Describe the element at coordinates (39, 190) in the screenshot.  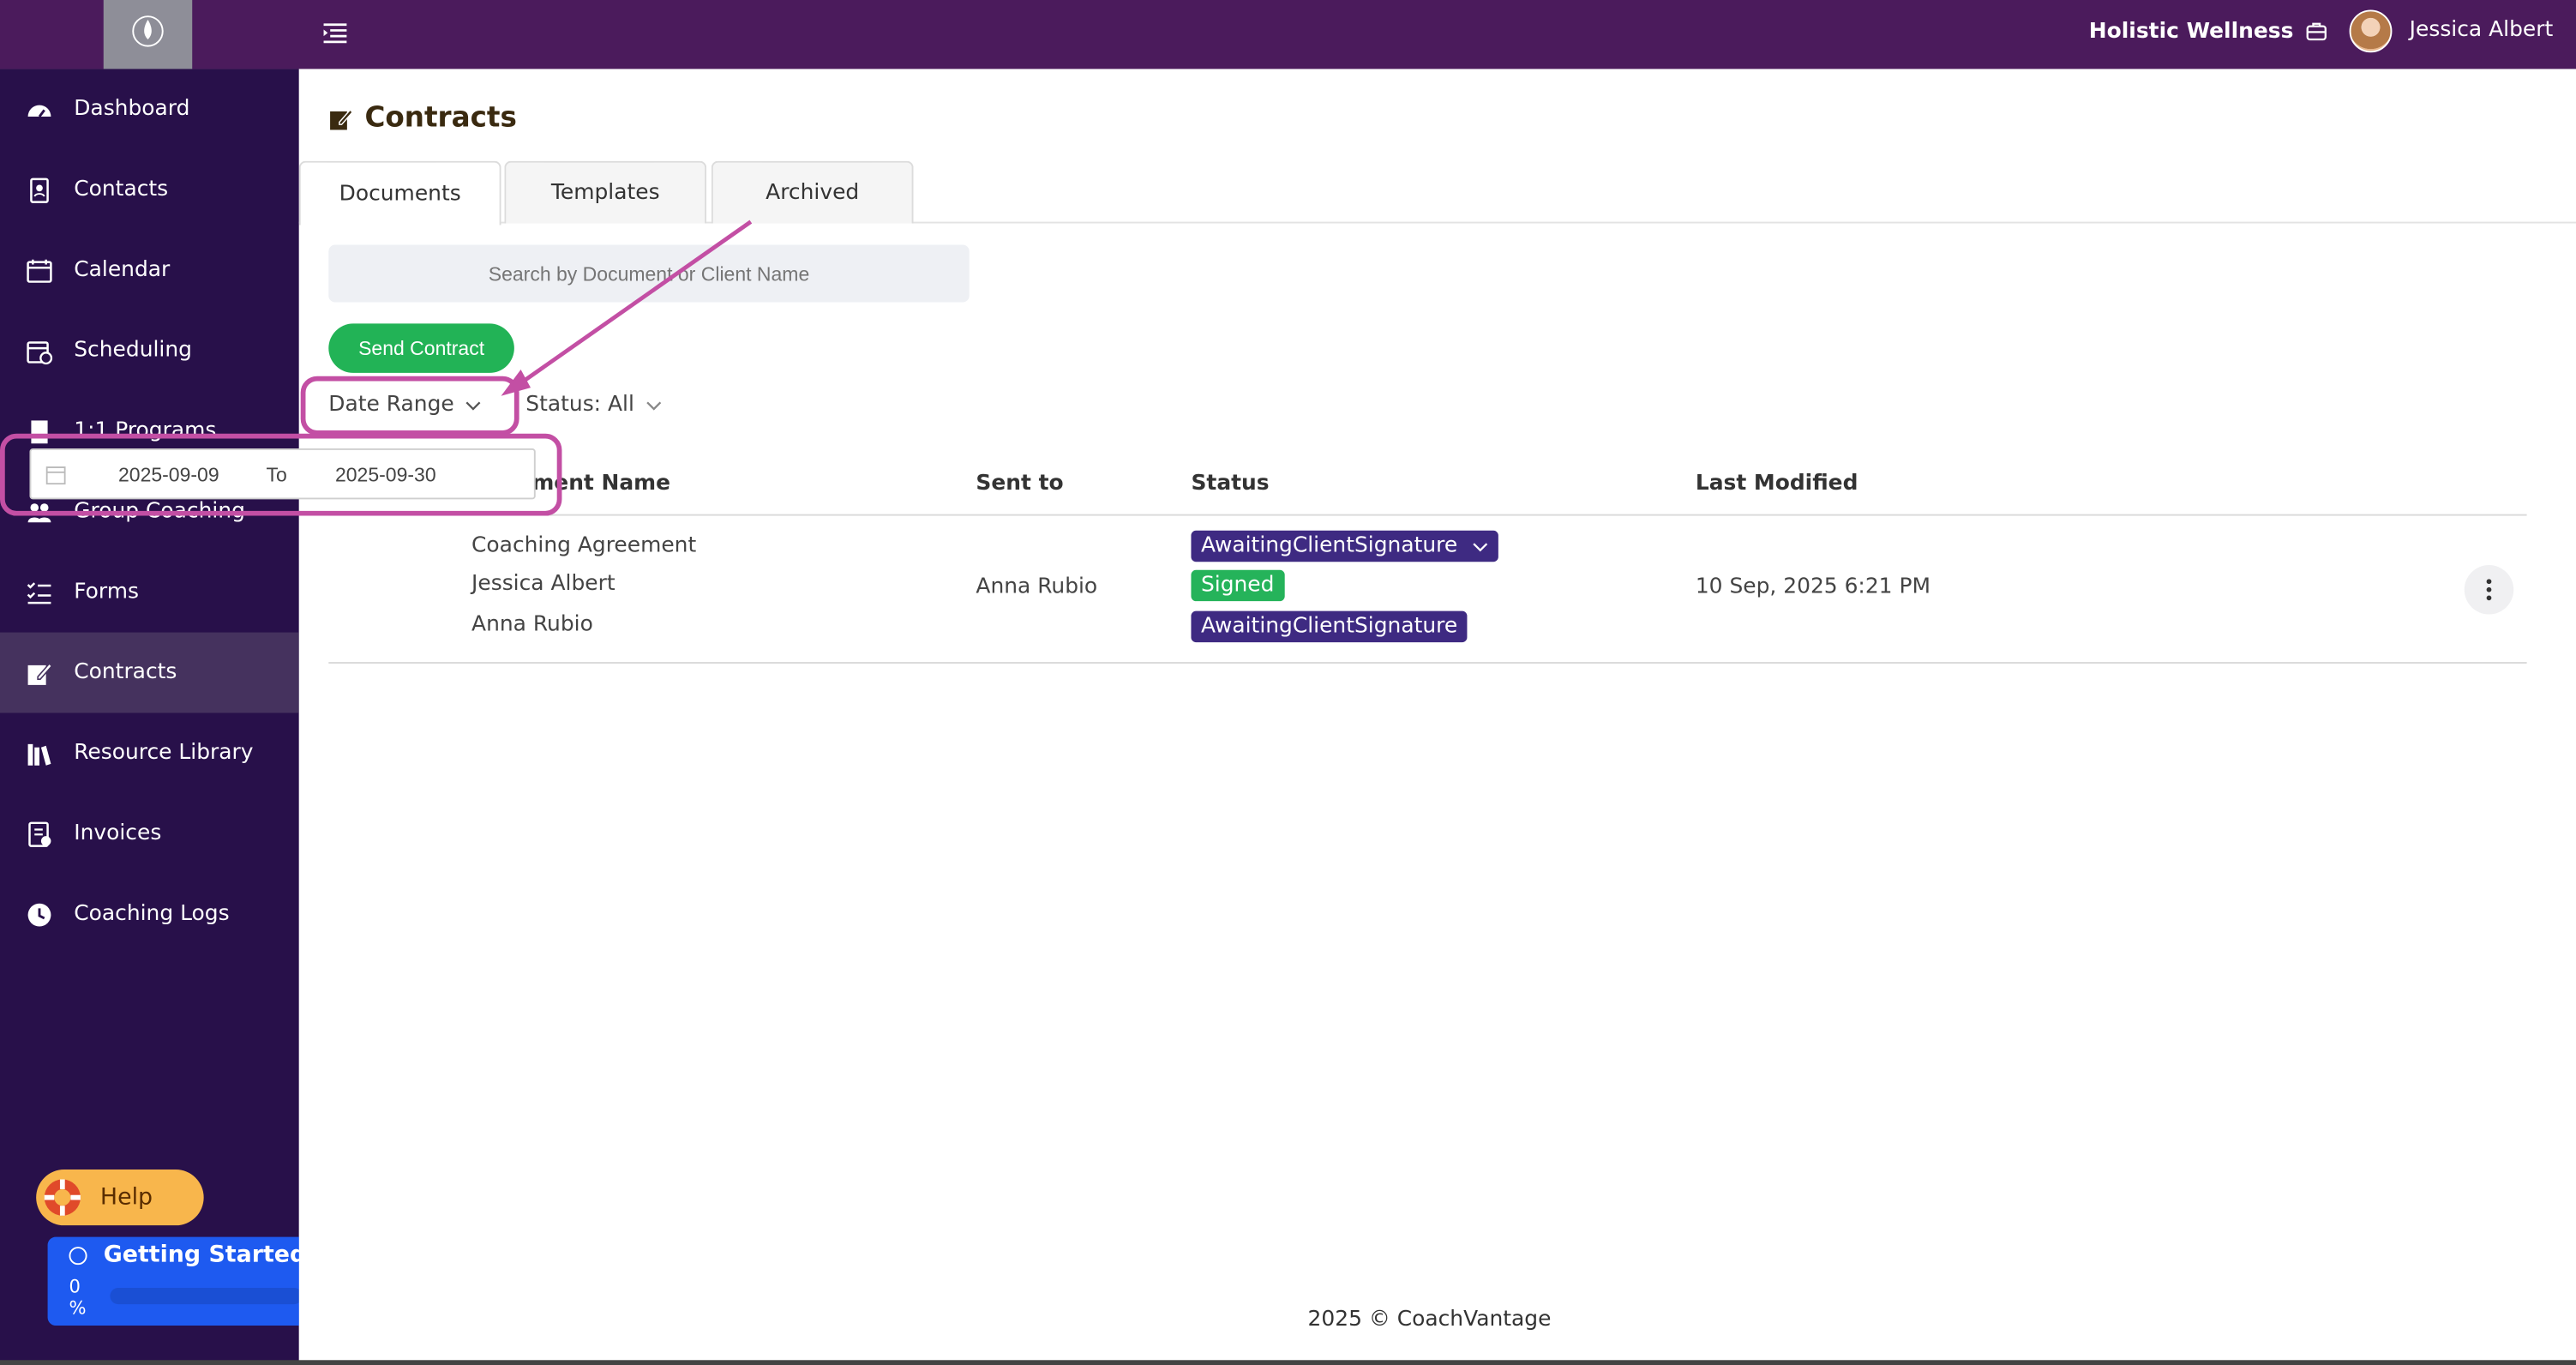
I see `contacts-icon` at that location.